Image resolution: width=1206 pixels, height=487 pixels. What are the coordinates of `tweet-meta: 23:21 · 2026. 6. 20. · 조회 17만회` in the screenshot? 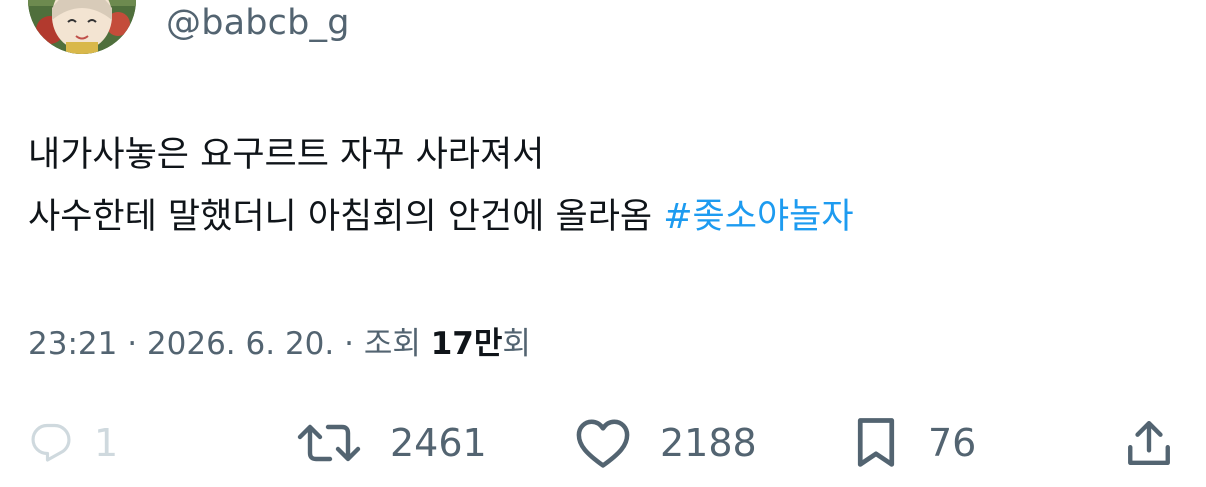 It's located at (279, 344).